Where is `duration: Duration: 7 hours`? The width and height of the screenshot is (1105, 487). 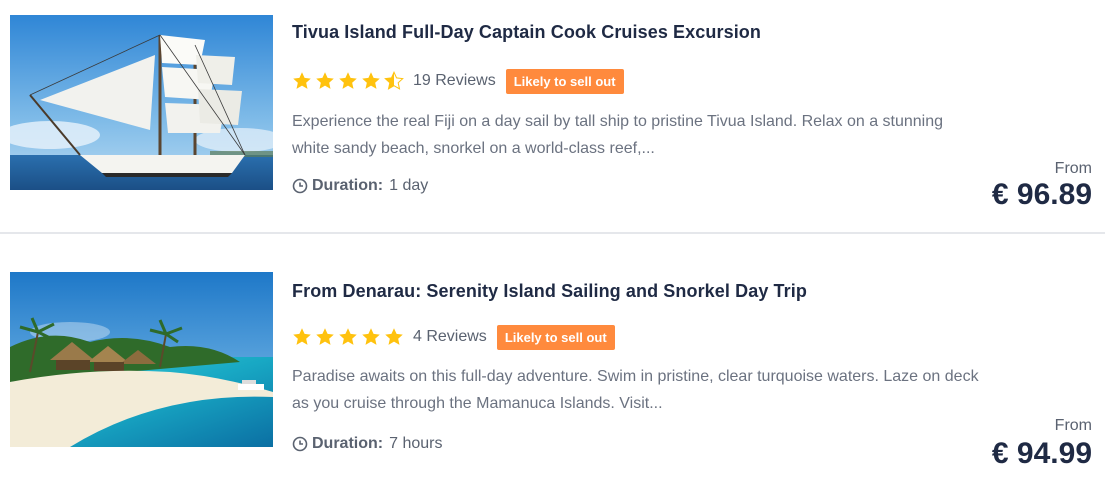
duration: Duration: 7 hours is located at coordinates (367, 444).